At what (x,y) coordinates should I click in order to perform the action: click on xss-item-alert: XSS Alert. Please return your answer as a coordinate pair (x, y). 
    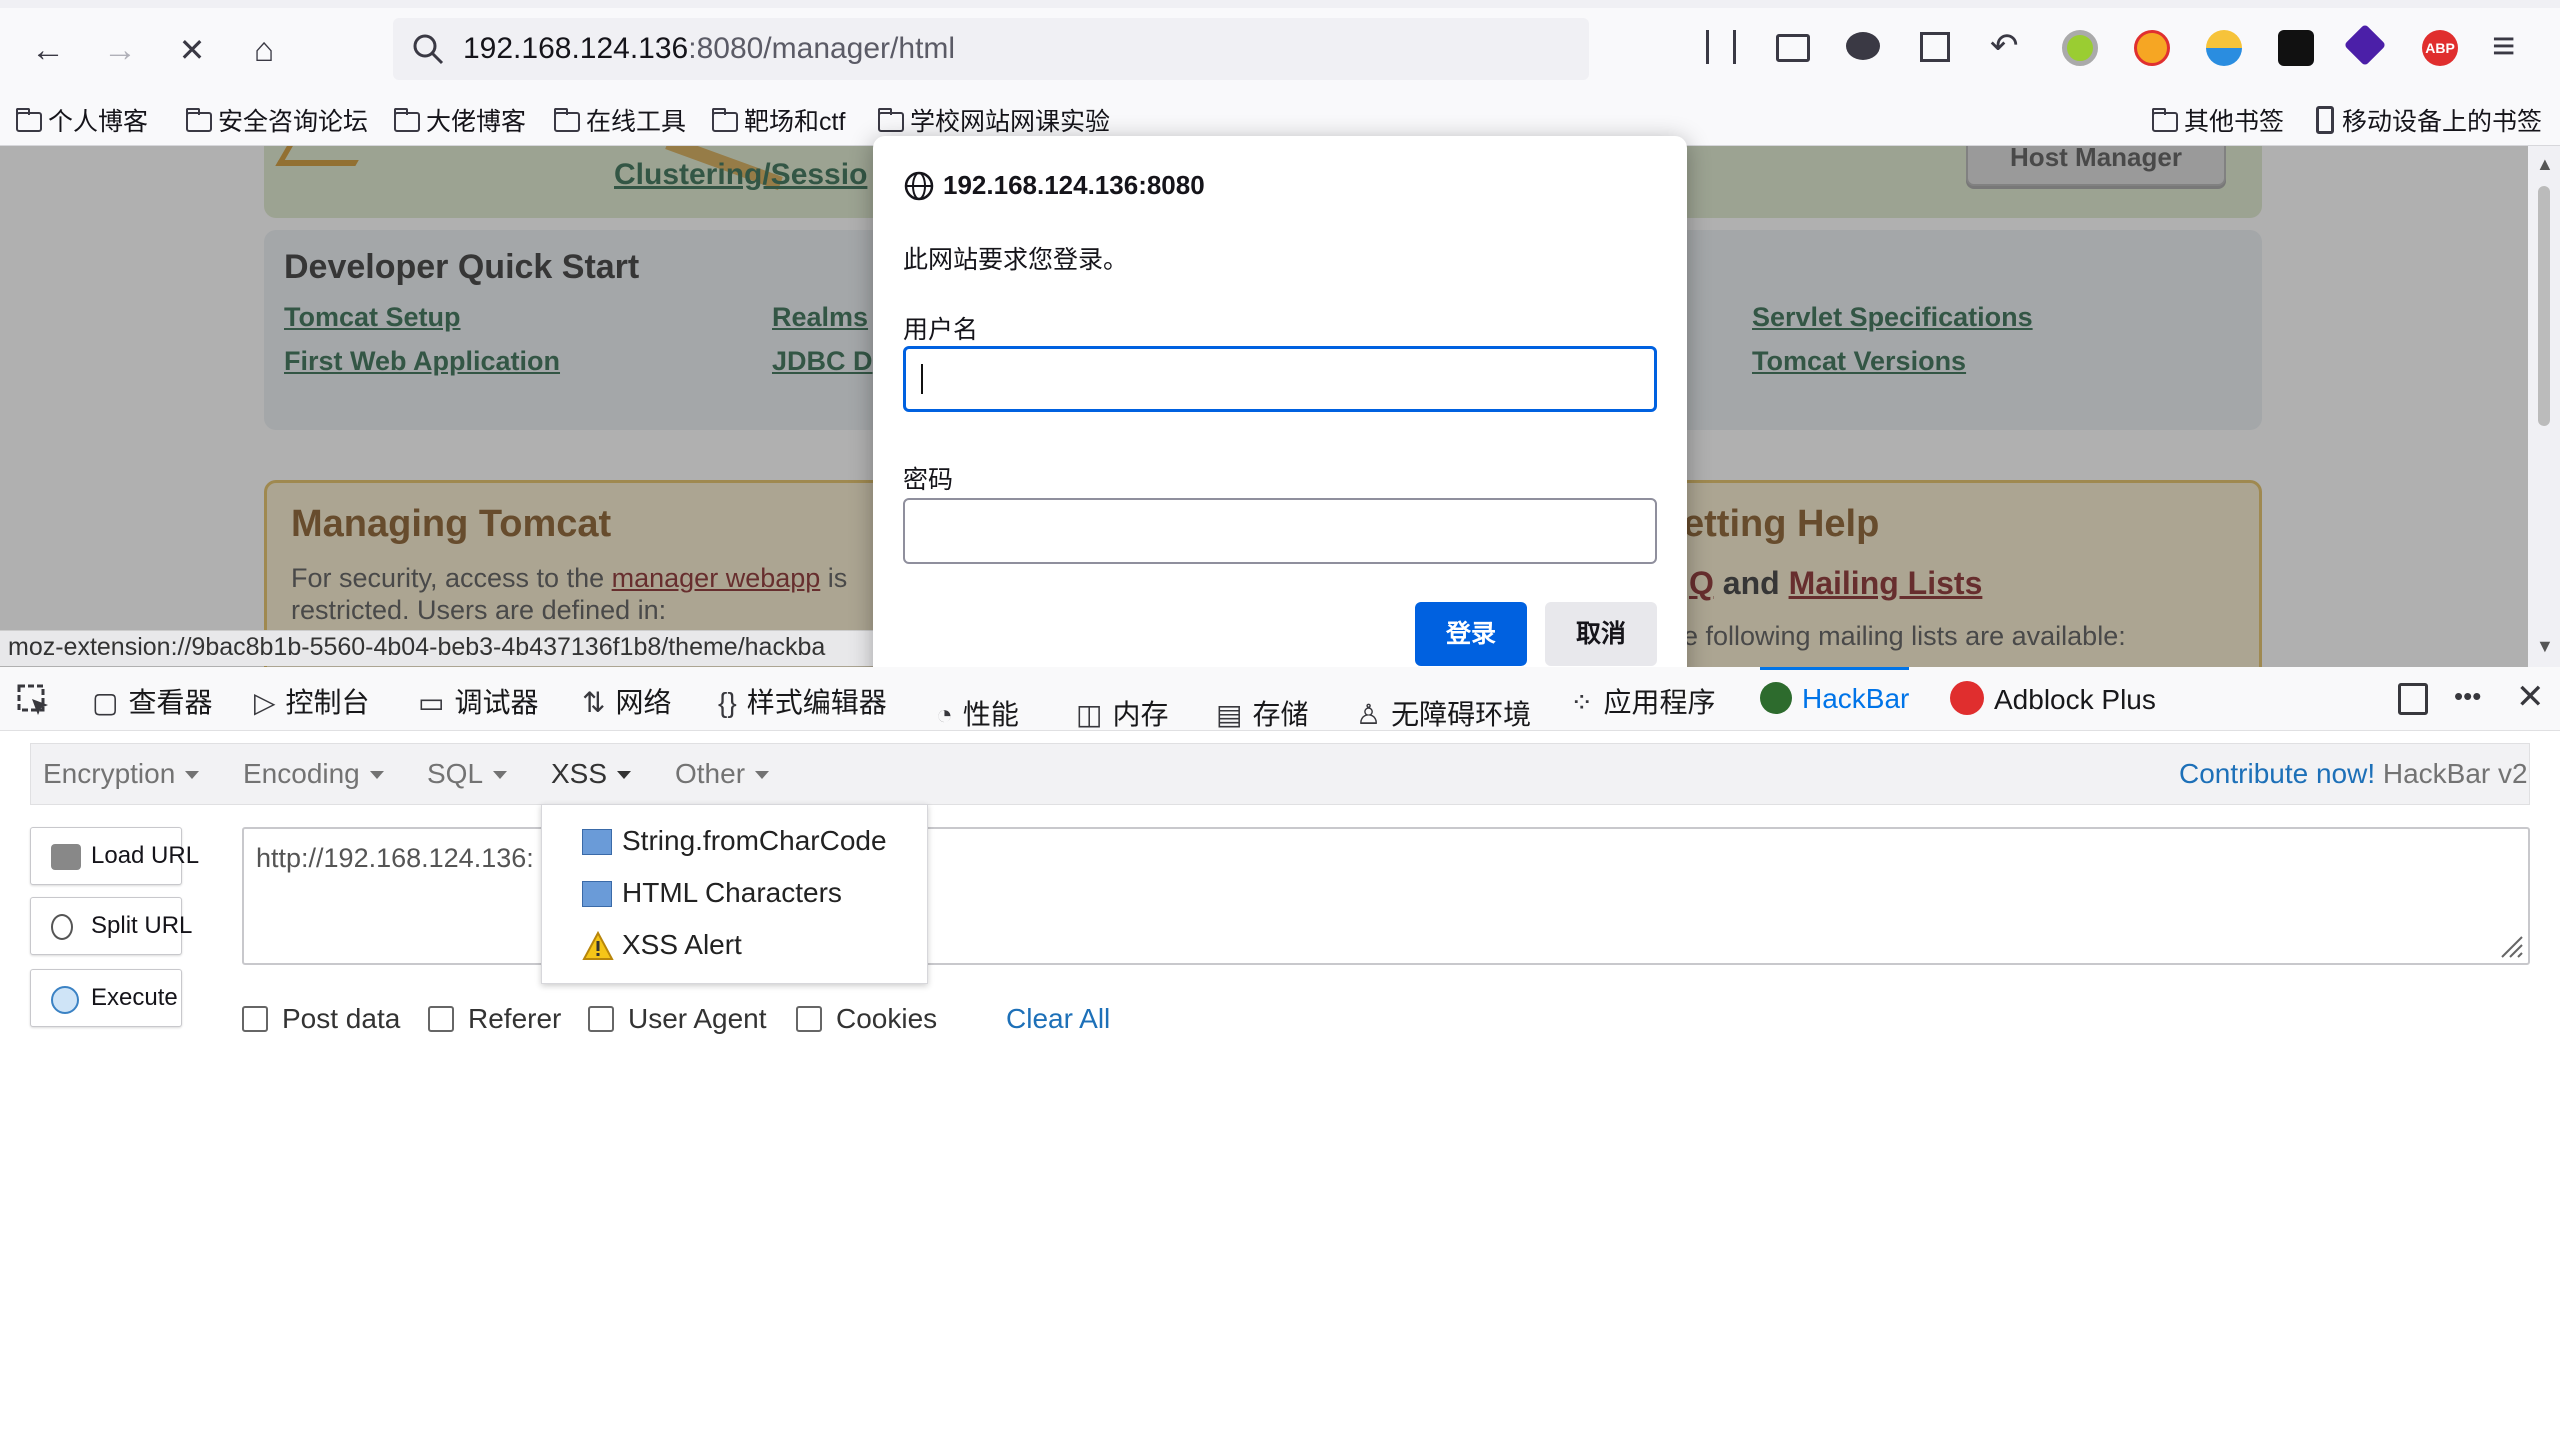
    Looking at the image, I should click on (682, 945).